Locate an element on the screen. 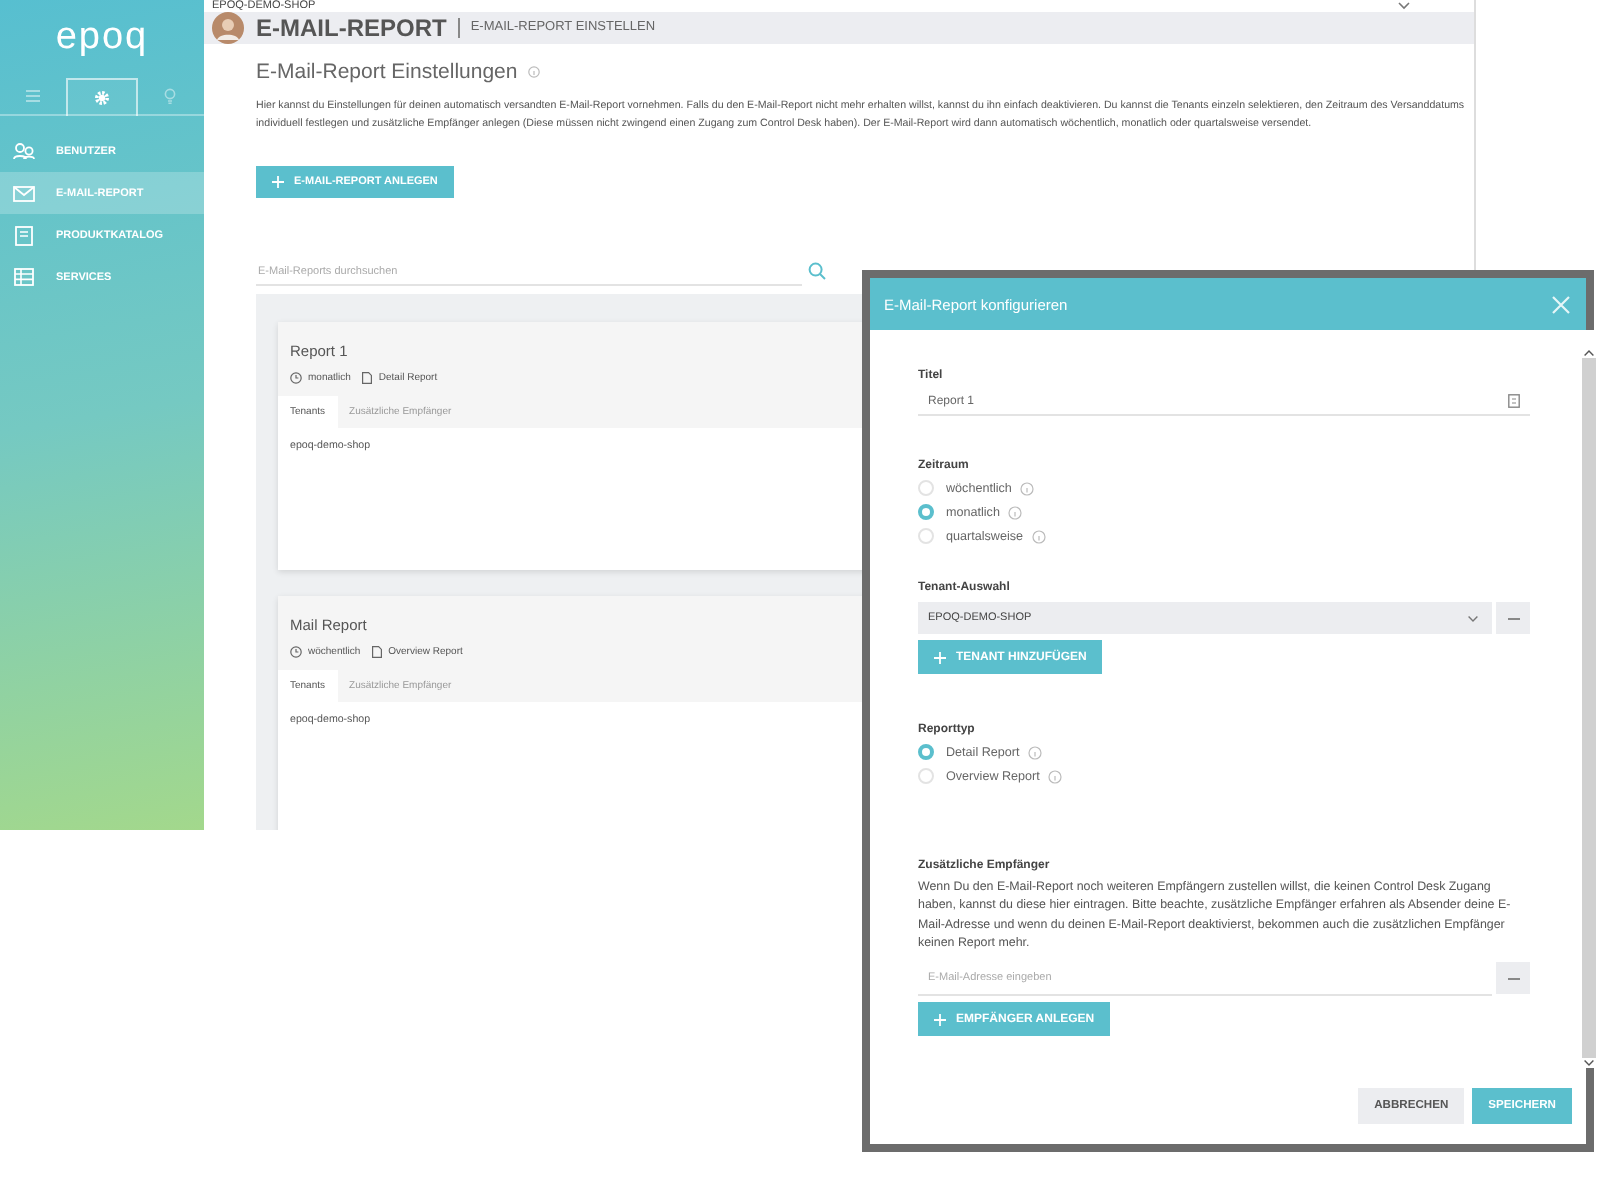  bulb-icon is located at coordinates (170, 96).